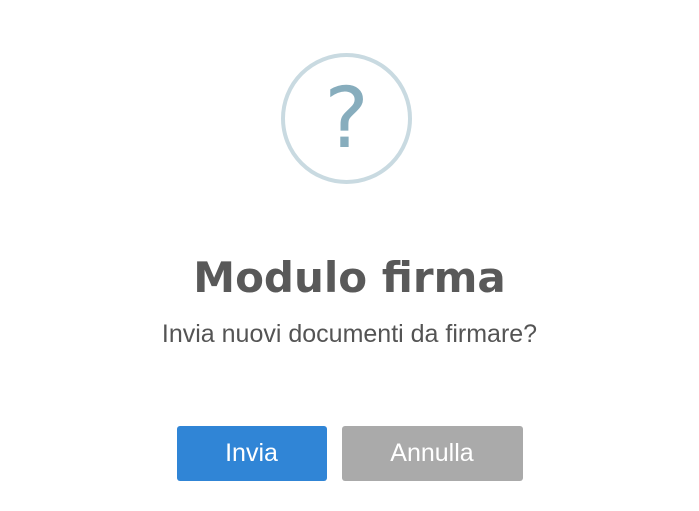  I want to click on dialog-message: Invia nuovi documenti da firmare?, so click(349, 334).